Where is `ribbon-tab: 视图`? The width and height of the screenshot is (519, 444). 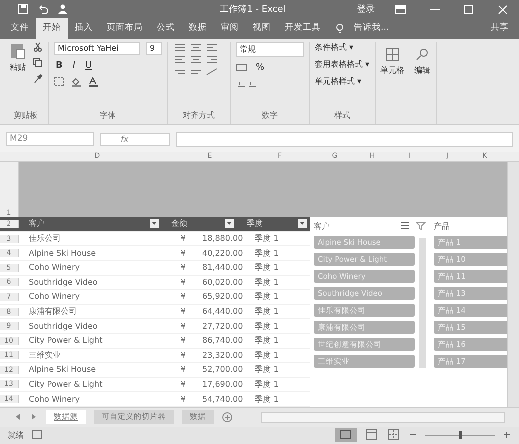
ribbon-tab: 视图 is located at coordinates (262, 29).